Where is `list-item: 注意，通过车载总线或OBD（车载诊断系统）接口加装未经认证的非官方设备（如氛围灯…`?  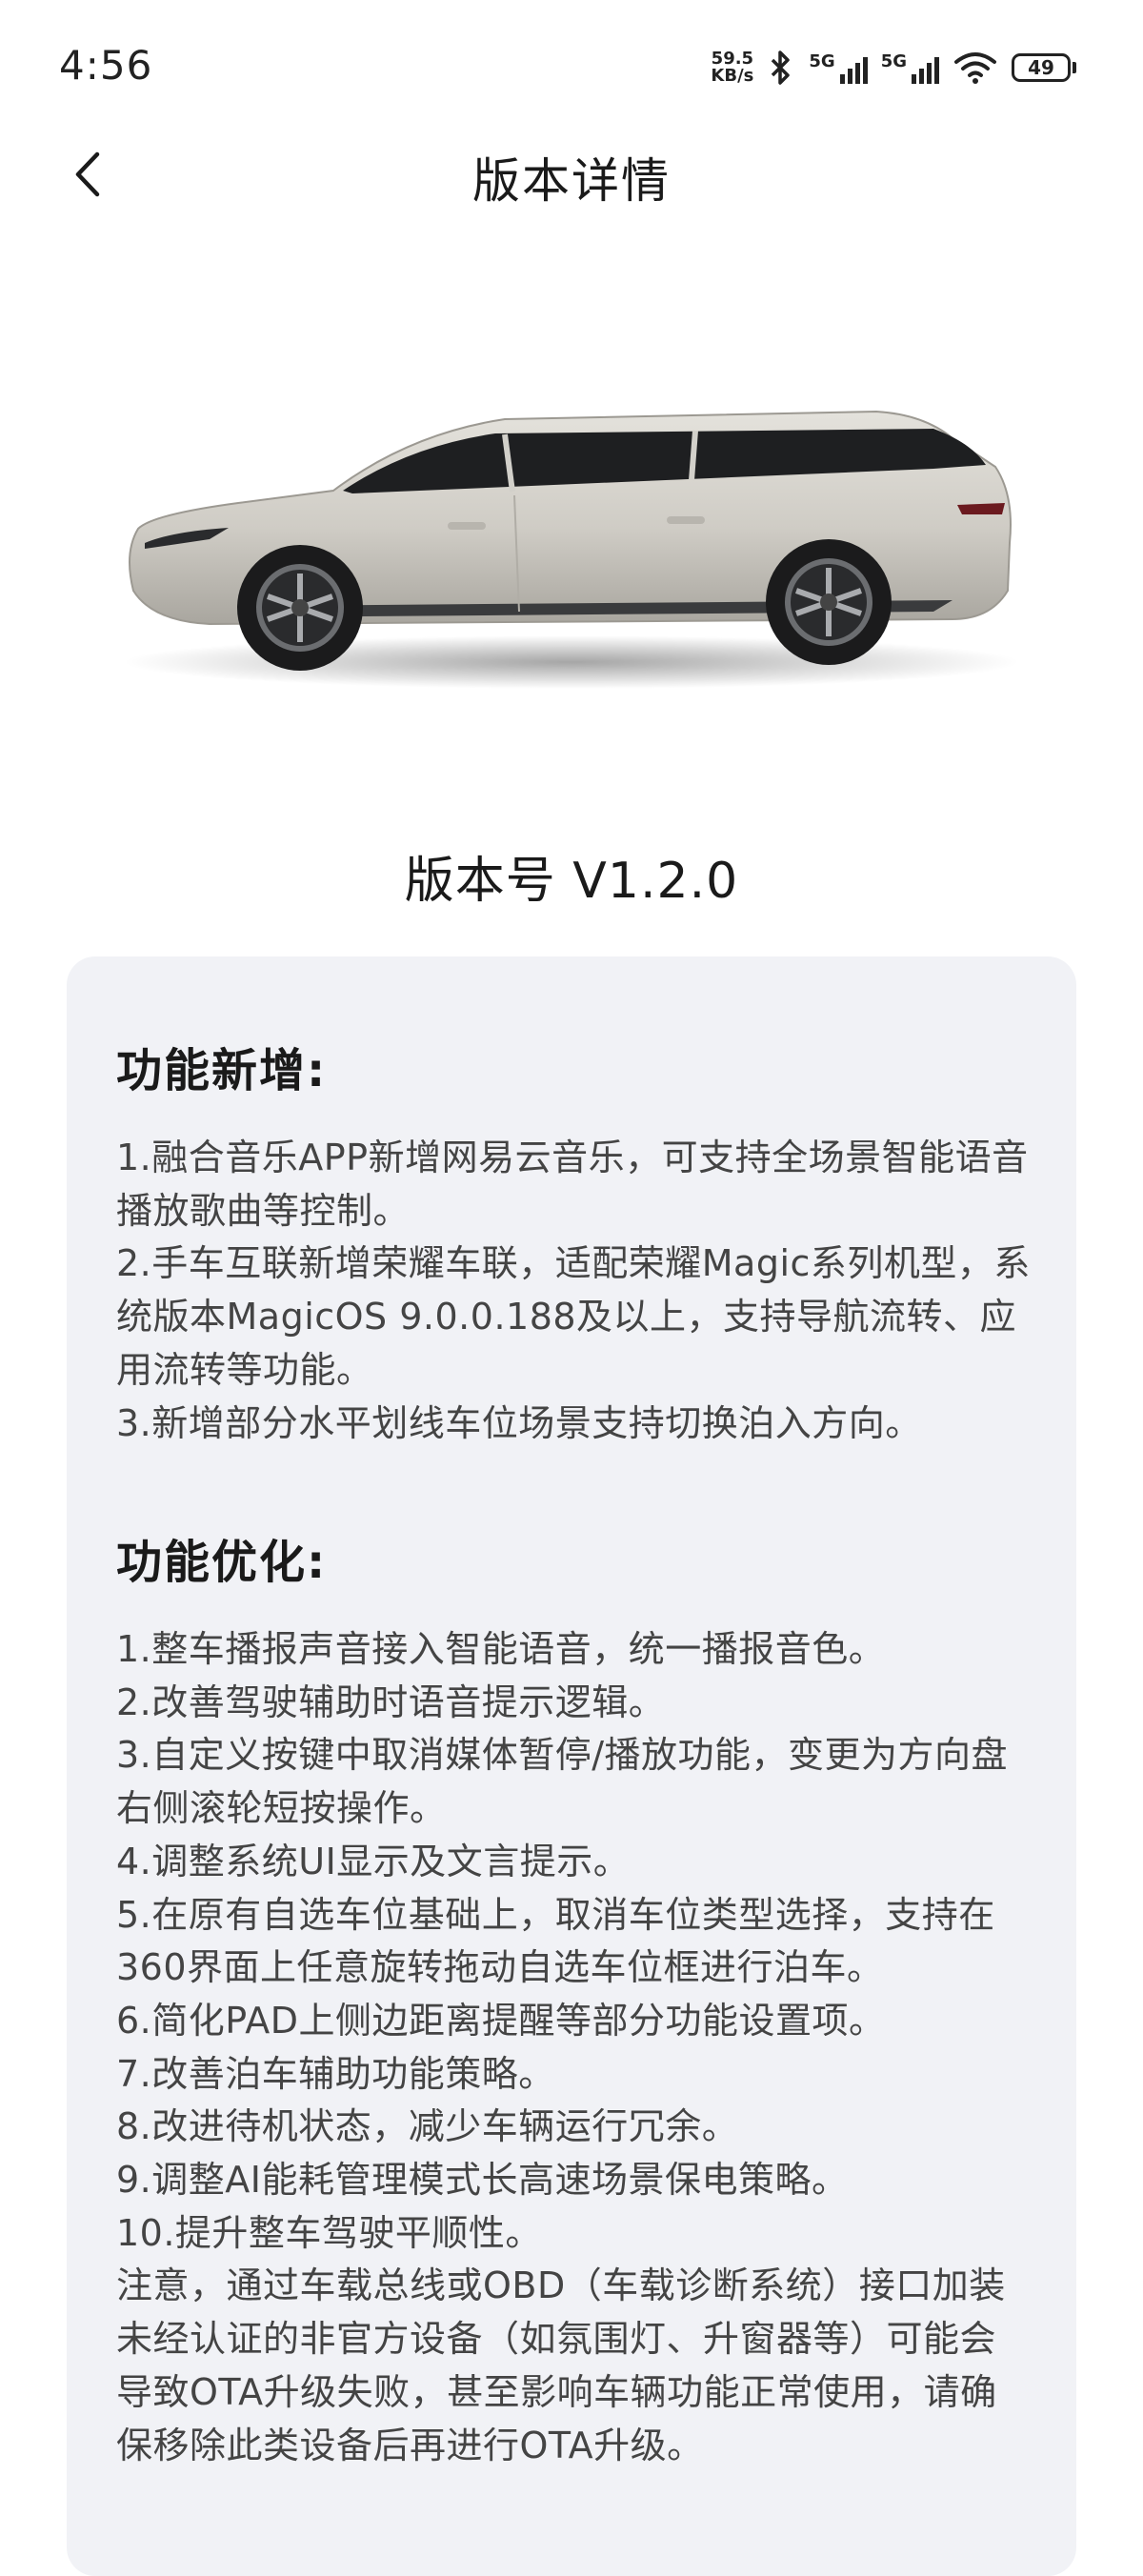 list-item: 注意，通过车载总线或OBD（车载诊断系统）接口加装未经认证的非官方设备（如氛围灯… is located at coordinates (561, 2365).